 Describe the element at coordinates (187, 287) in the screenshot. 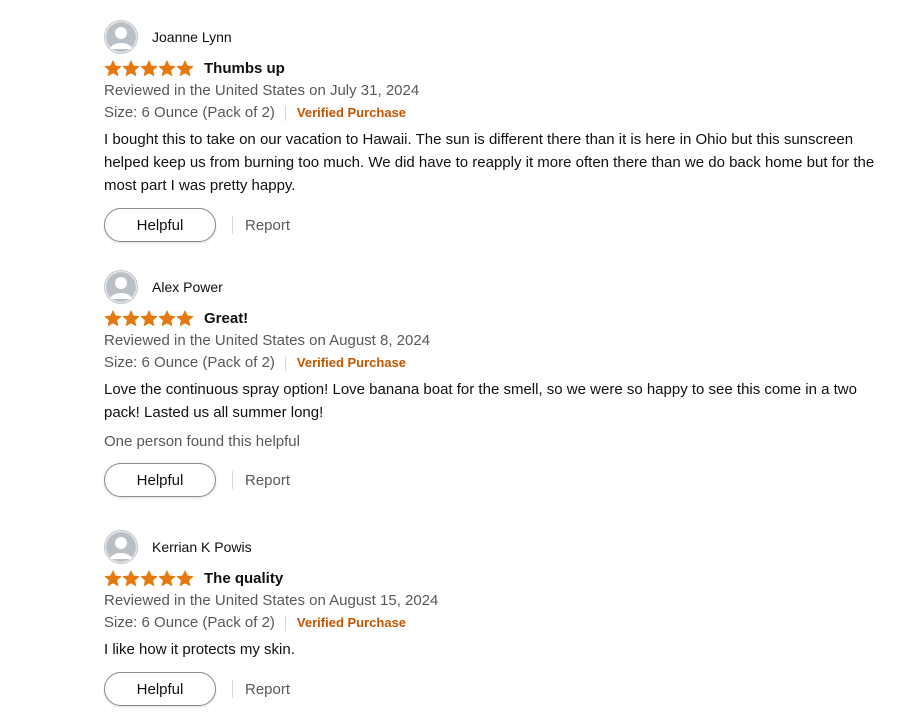

I see `reviewer-name: Alex Power` at that location.